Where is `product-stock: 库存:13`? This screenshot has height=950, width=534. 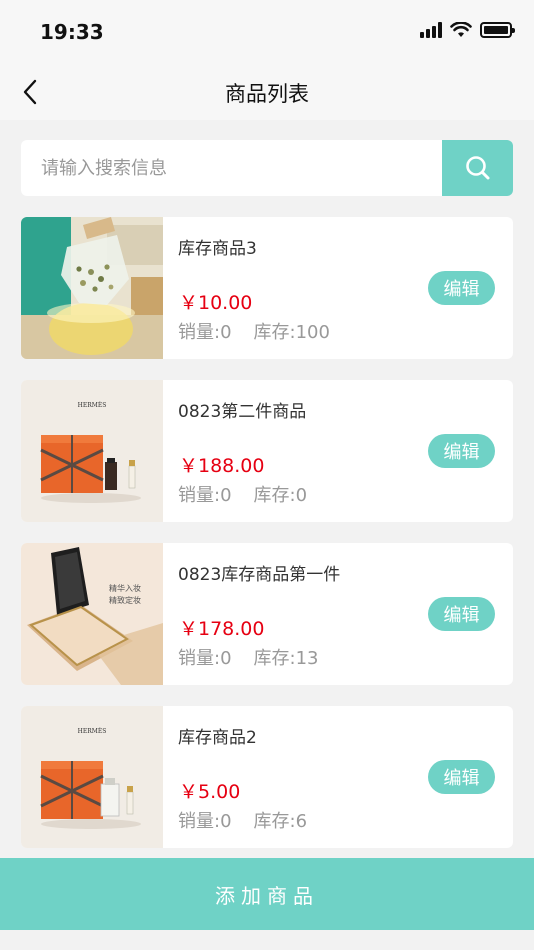
product-stock: 库存:13 is located at coordinates (286, 658).